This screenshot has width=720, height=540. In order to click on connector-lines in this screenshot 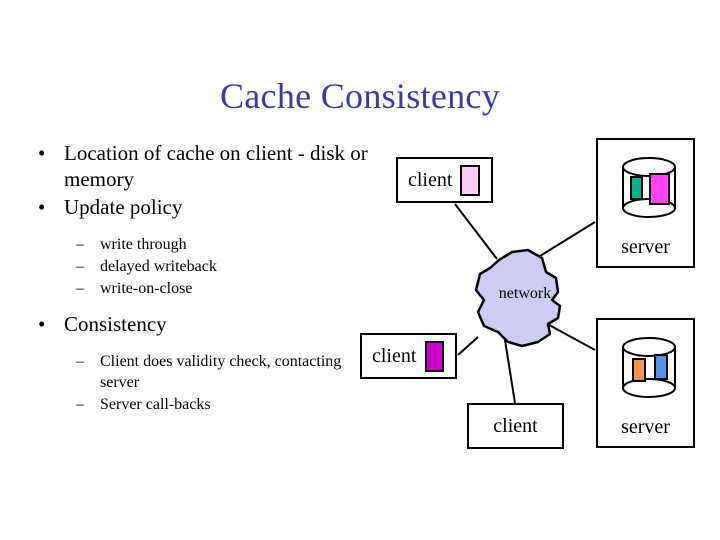, I will do `click(525, 303)`.